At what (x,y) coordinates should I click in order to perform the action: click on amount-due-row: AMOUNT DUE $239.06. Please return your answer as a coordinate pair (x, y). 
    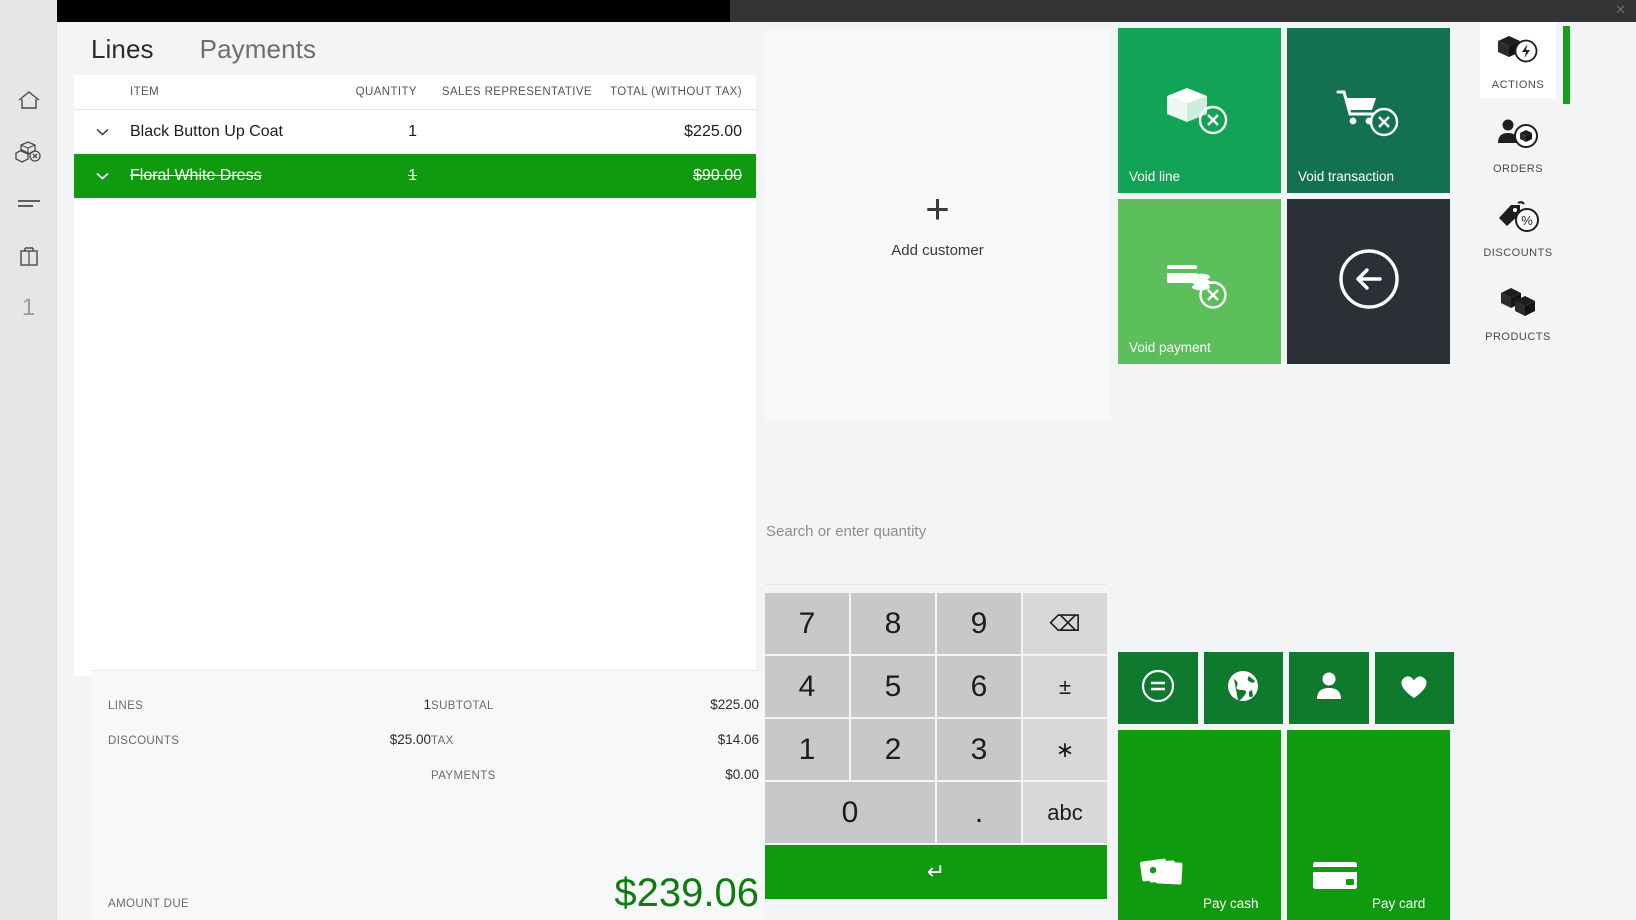
    Looking at the image, I should click on (433, 893).